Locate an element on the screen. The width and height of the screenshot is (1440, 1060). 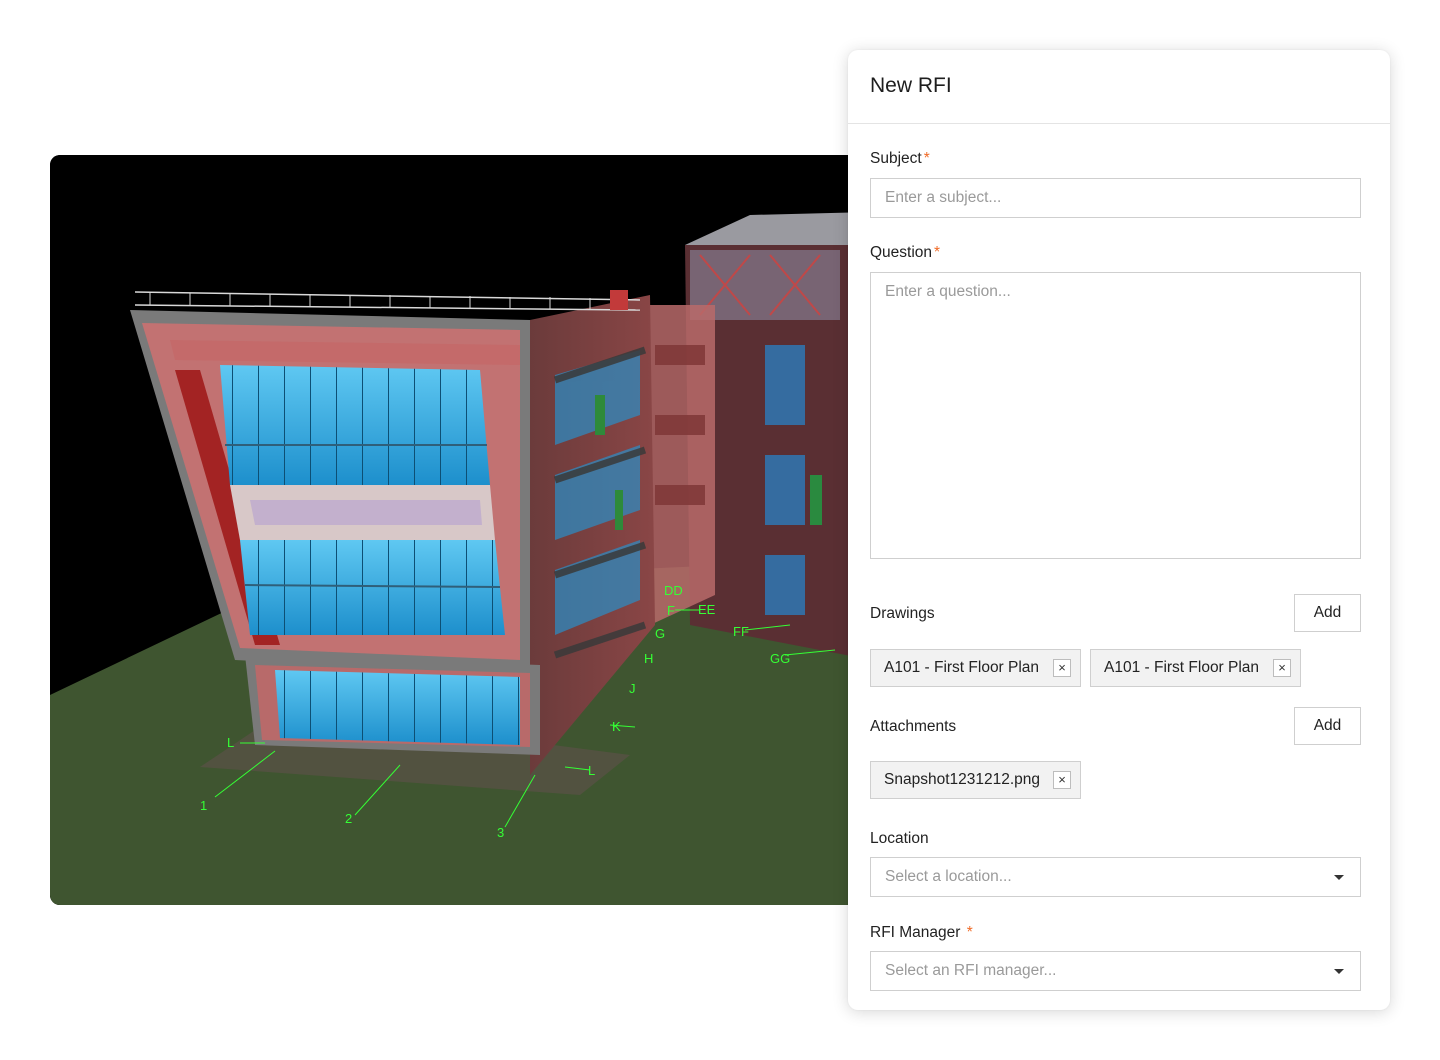
grid-label-2: 2 is located at coordinates (348, 818).